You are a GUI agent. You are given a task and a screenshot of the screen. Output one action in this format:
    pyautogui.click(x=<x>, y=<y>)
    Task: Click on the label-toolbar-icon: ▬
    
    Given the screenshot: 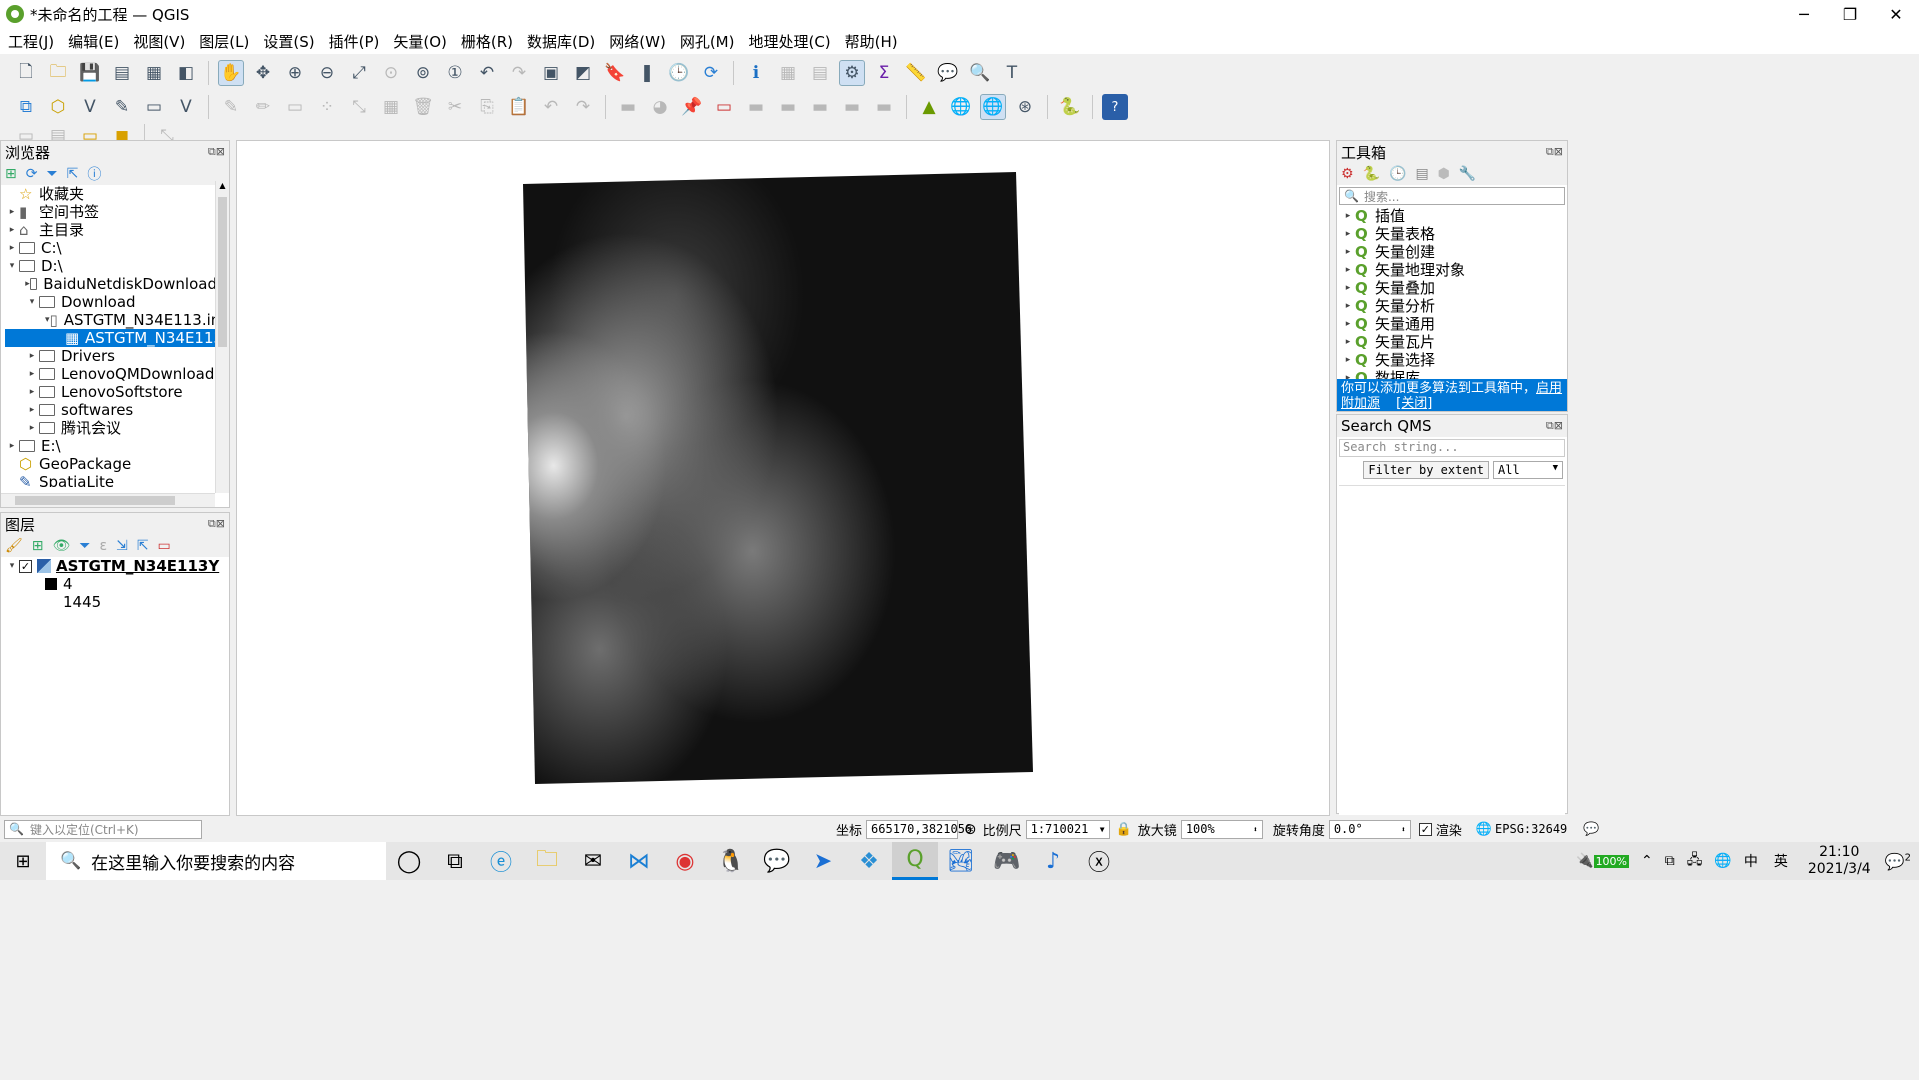 What is the action you would take?
    pyautogui.click(x=628, y=107)
    